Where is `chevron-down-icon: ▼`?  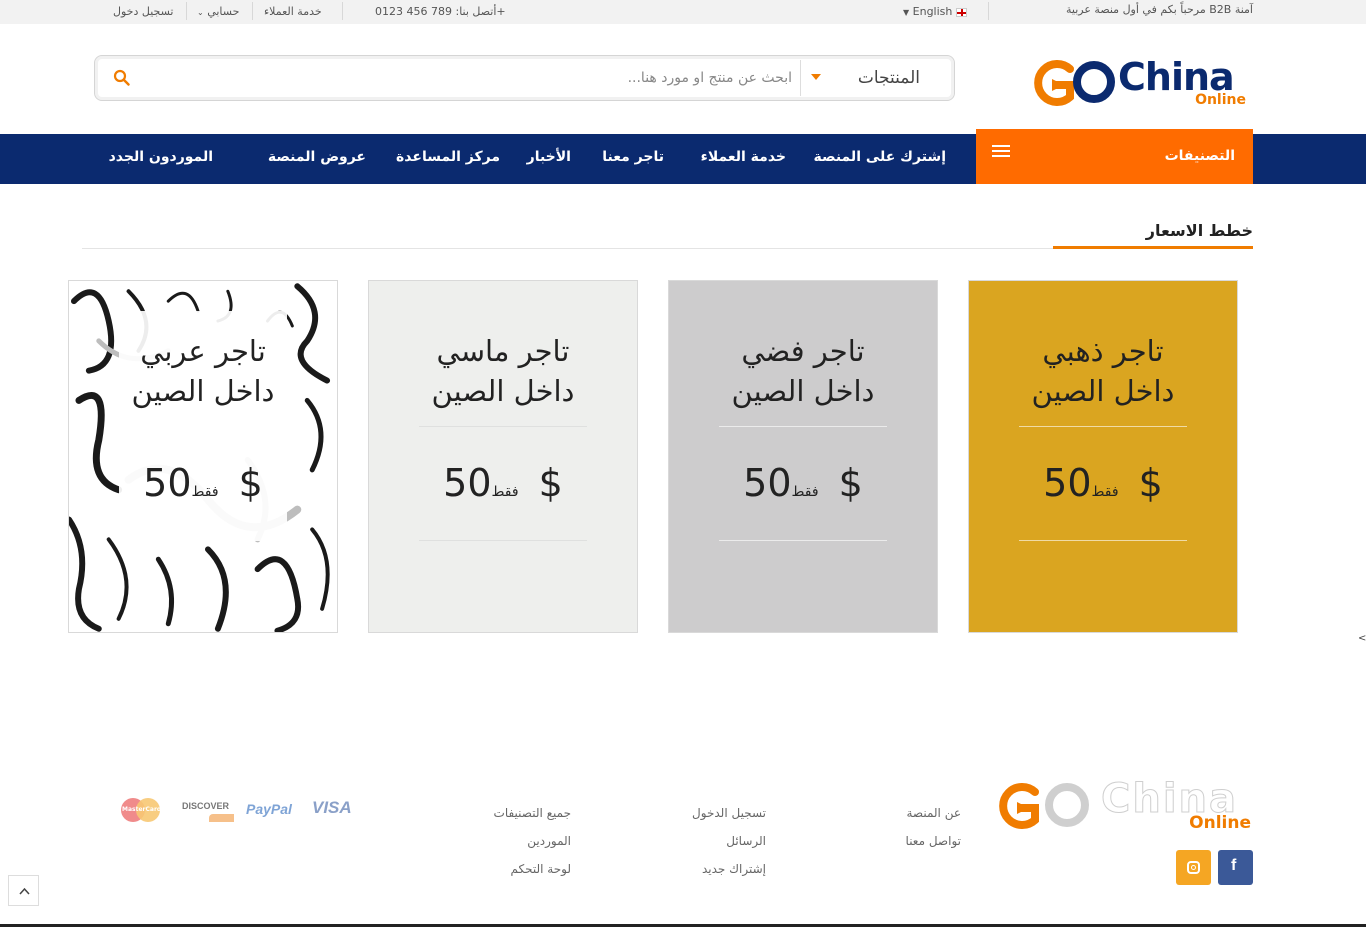
chevron-down-icon: ▼ is located at coordinates (906, 12).